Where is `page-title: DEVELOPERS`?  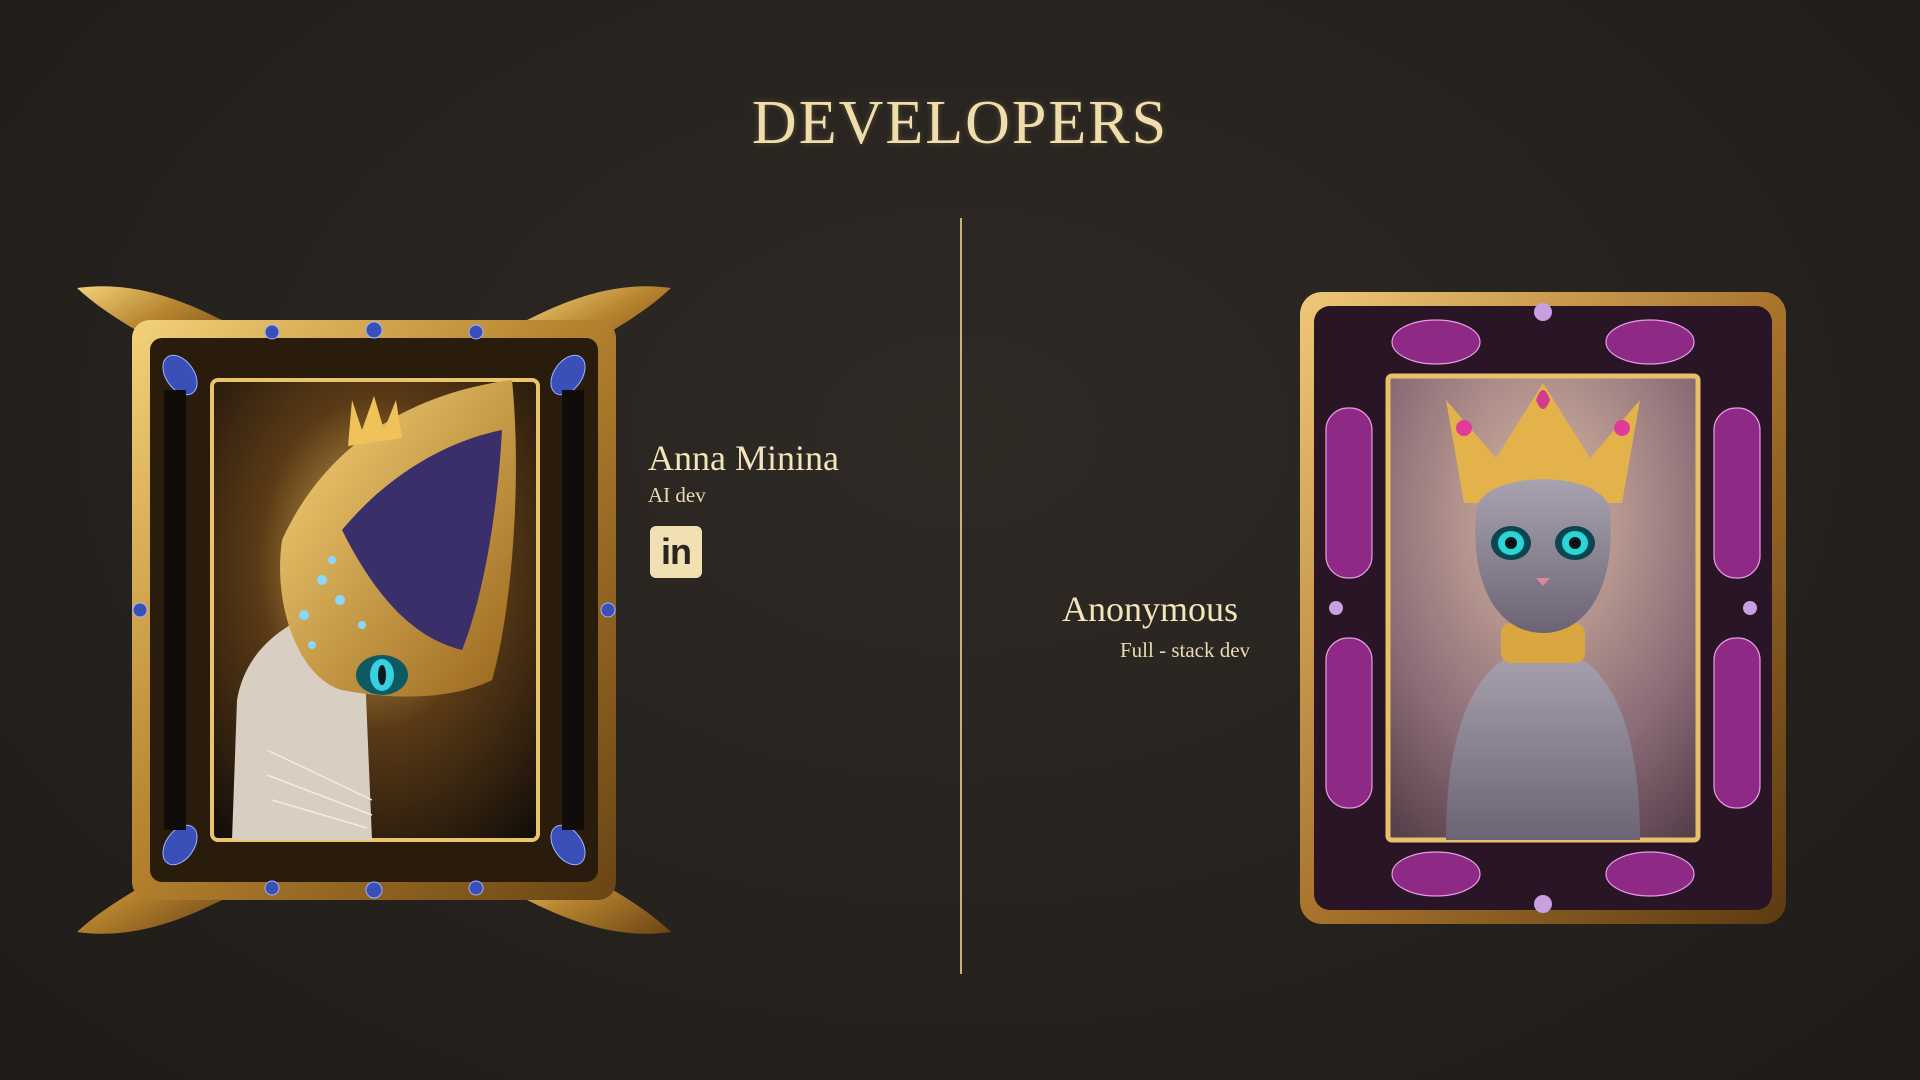 page-title: DEVELOPERS is located at coordinates (960, 123).